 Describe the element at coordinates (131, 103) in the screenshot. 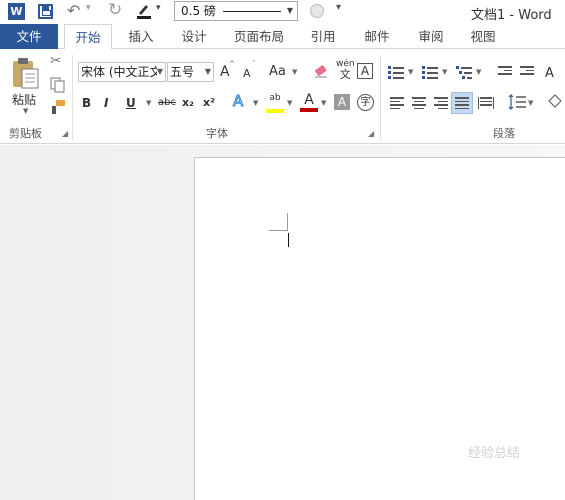

I see `underline-button: U` at that location.